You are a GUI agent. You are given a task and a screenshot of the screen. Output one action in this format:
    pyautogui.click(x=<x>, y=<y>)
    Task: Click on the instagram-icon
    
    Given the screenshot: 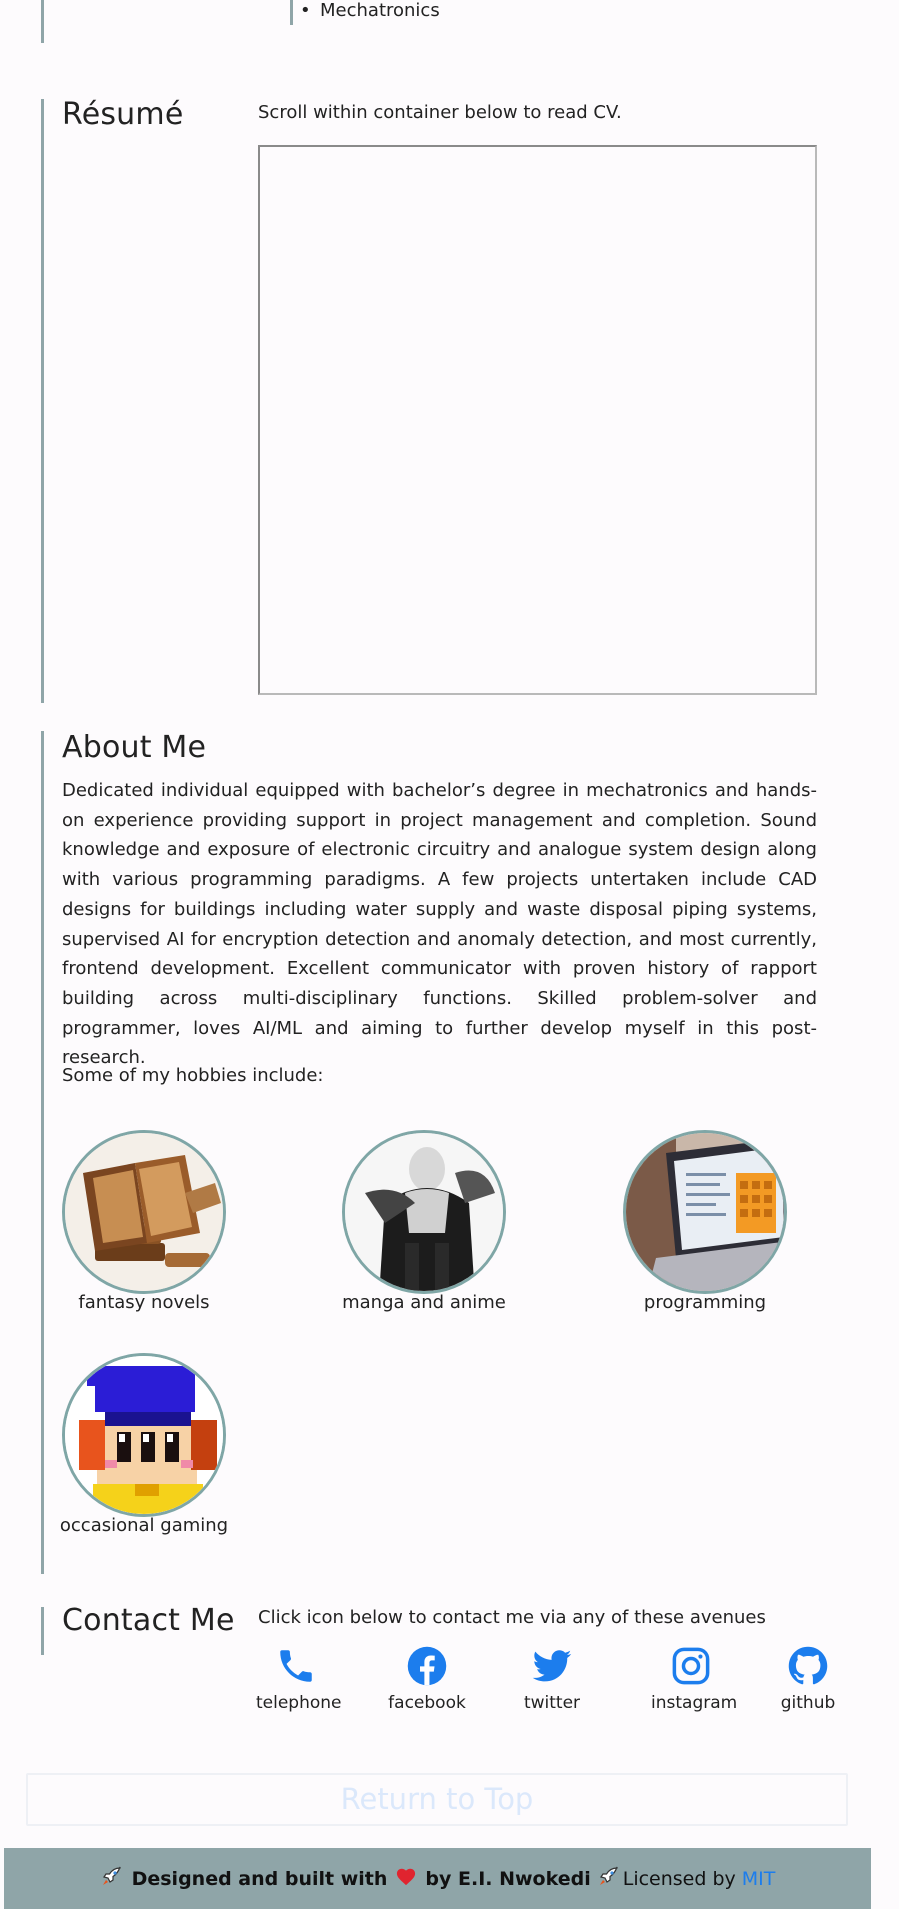 What is the action you would take?
    pyautogui.click(x=691, y=1666)
    